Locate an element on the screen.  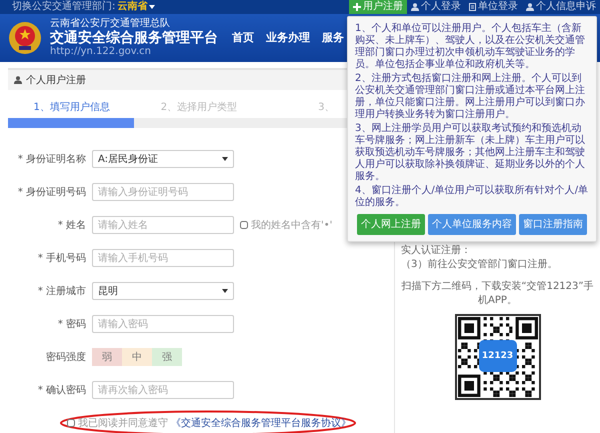
nav-link: 服务 is located at coordinates (333, 38).